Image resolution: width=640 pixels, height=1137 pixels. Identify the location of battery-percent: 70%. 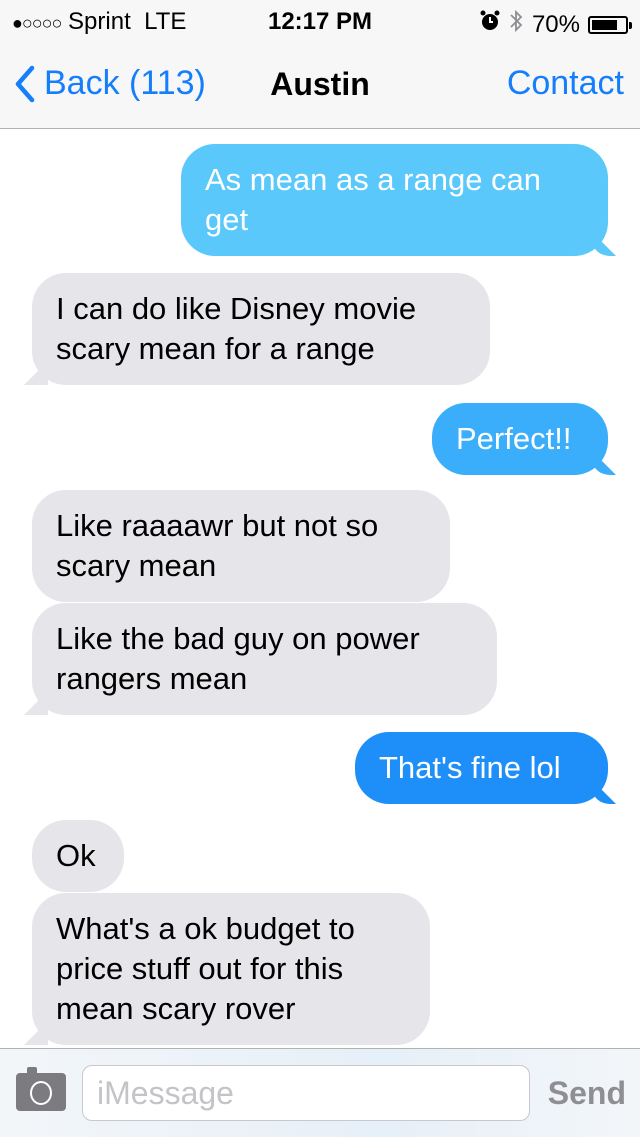
(555, 24).